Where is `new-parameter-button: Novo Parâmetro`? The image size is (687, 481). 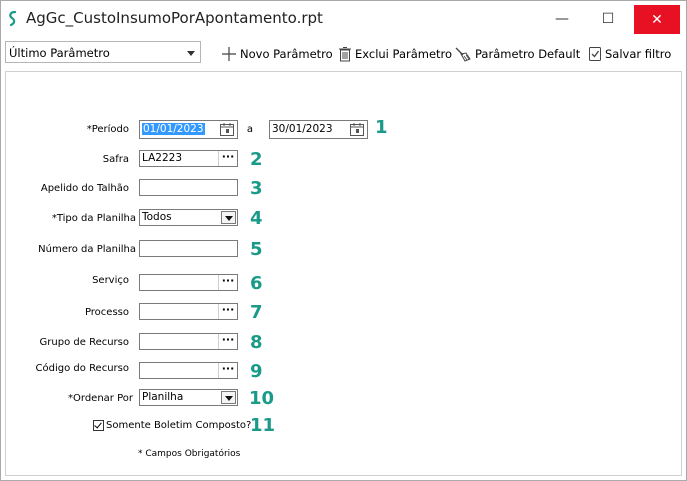 new-parameter-button: Novo Parâmetro is located at coordinates (277, 54).